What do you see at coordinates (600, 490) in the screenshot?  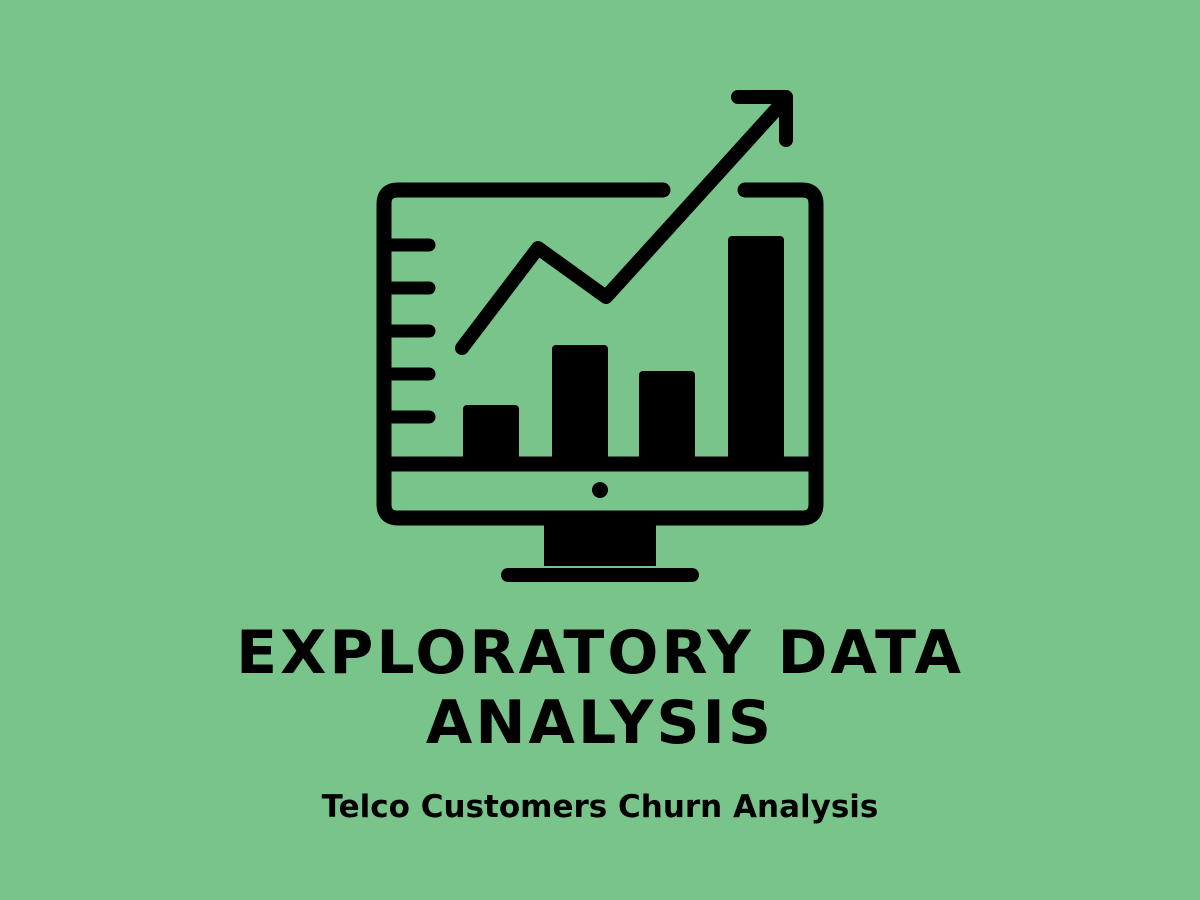 I see `monitor-power-dot` at bounding box center [600, 490].